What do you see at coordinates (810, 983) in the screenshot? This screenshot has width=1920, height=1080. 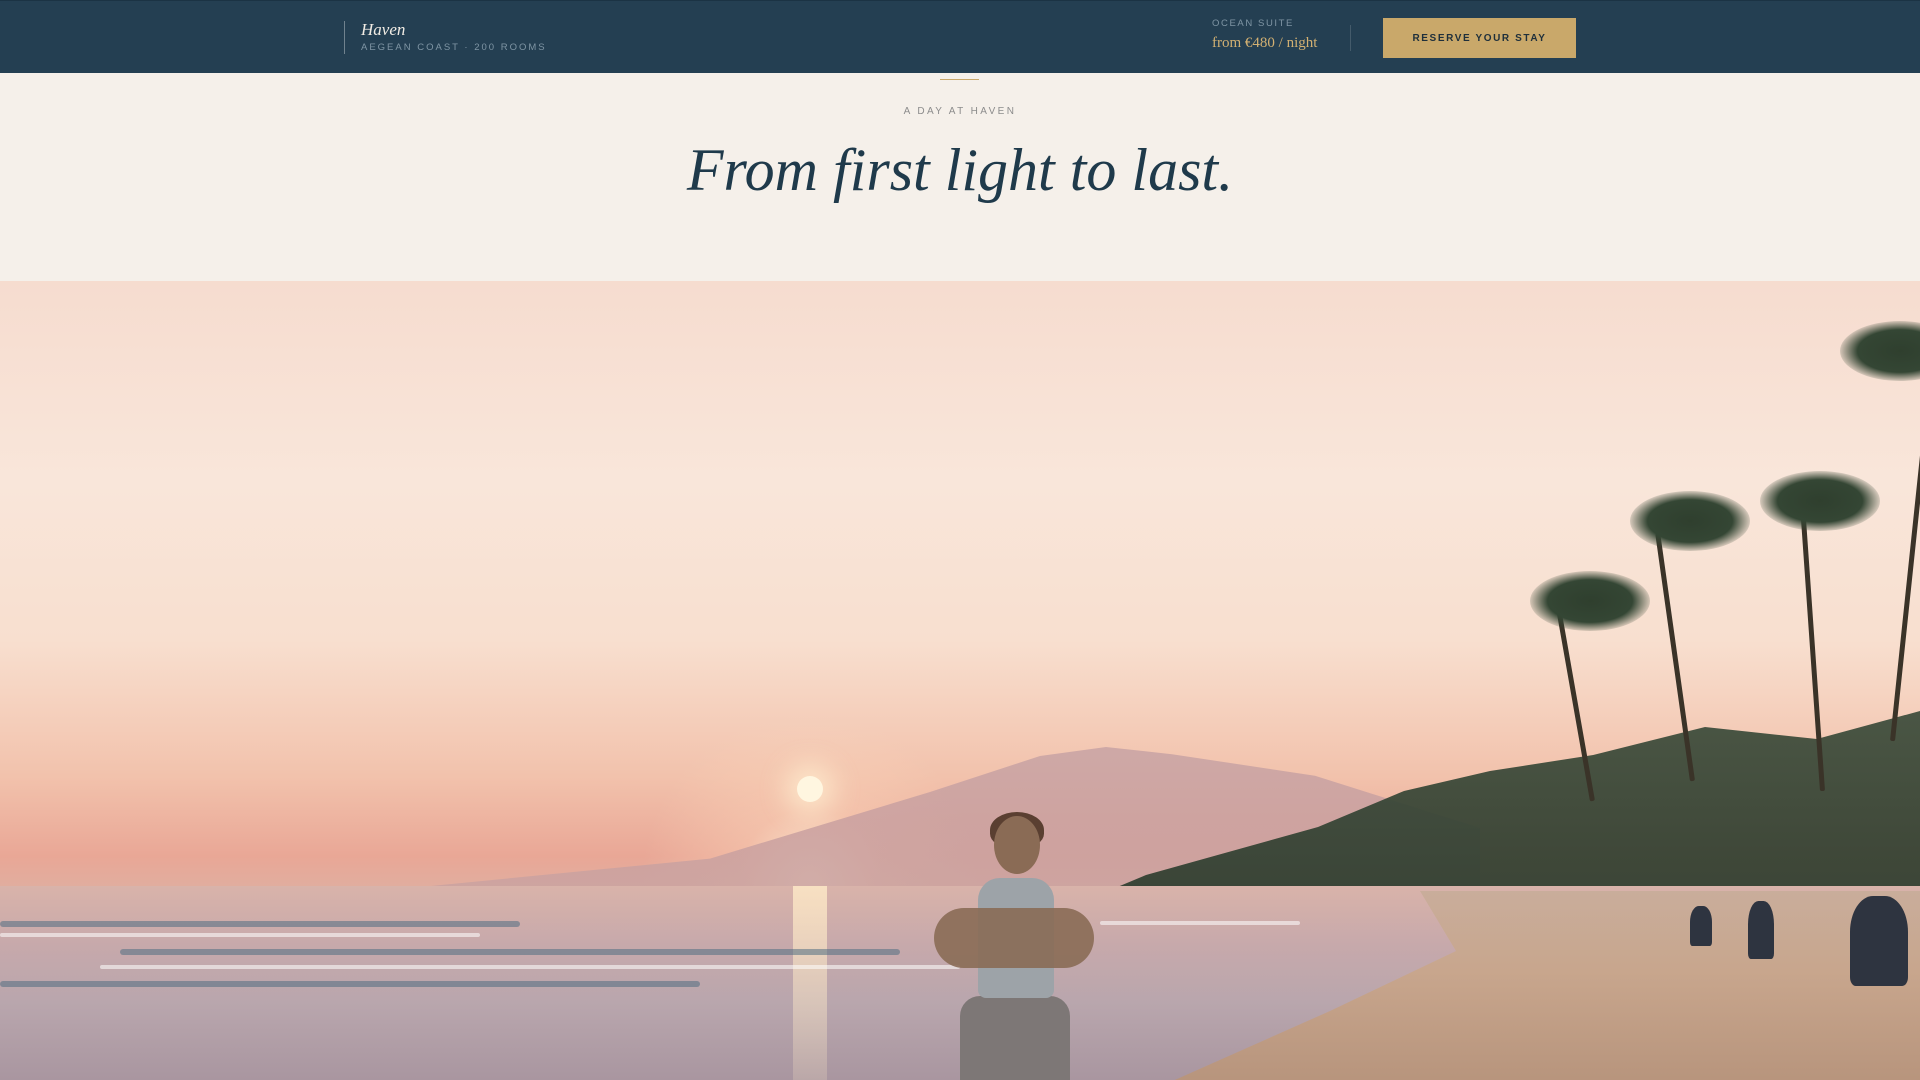 I see `sun-reflection` at bounding box center [810, 983].